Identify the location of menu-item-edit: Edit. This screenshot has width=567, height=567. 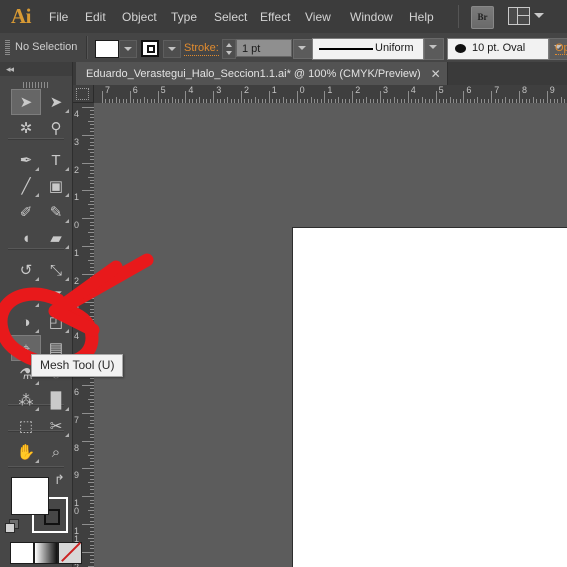
(95, 17).